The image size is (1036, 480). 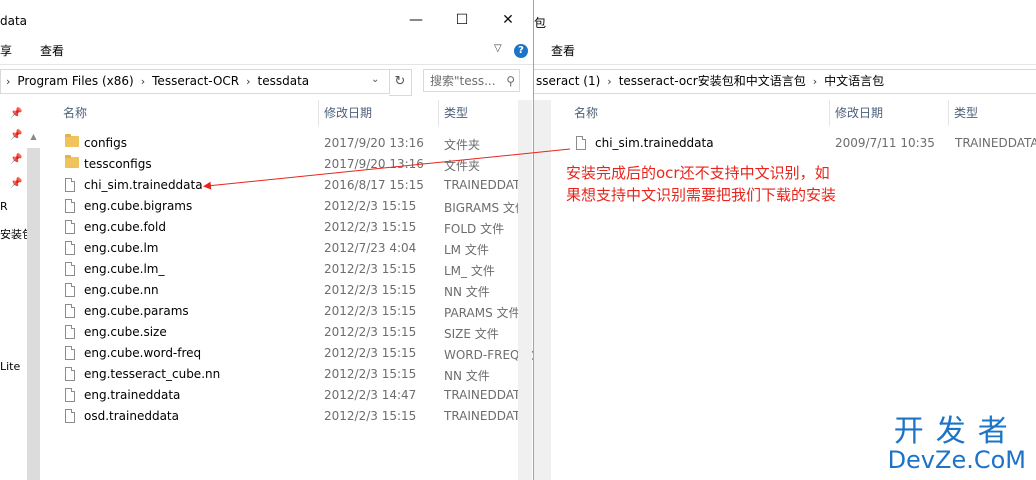 What do you see at coordinates (471, 334) in the screenshot?
I see `file-type: SIZE 文件` at bounding box center [471, 334].